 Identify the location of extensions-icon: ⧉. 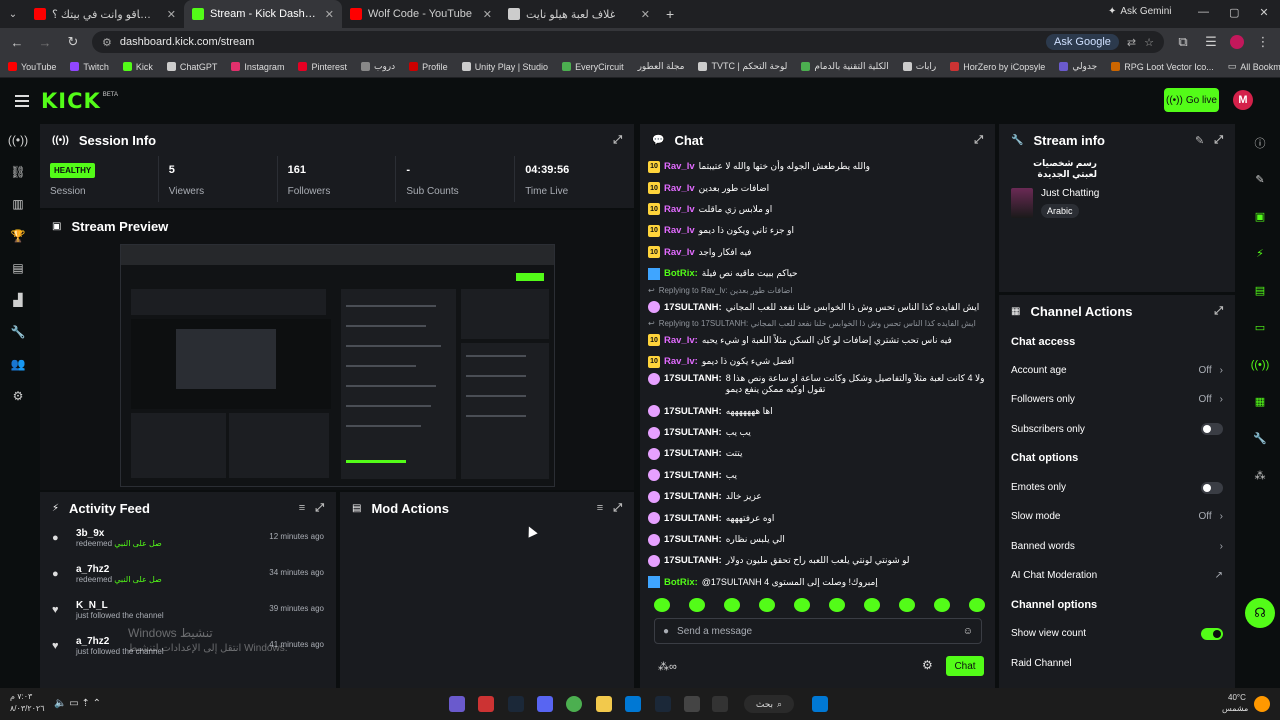
(1183, 42).